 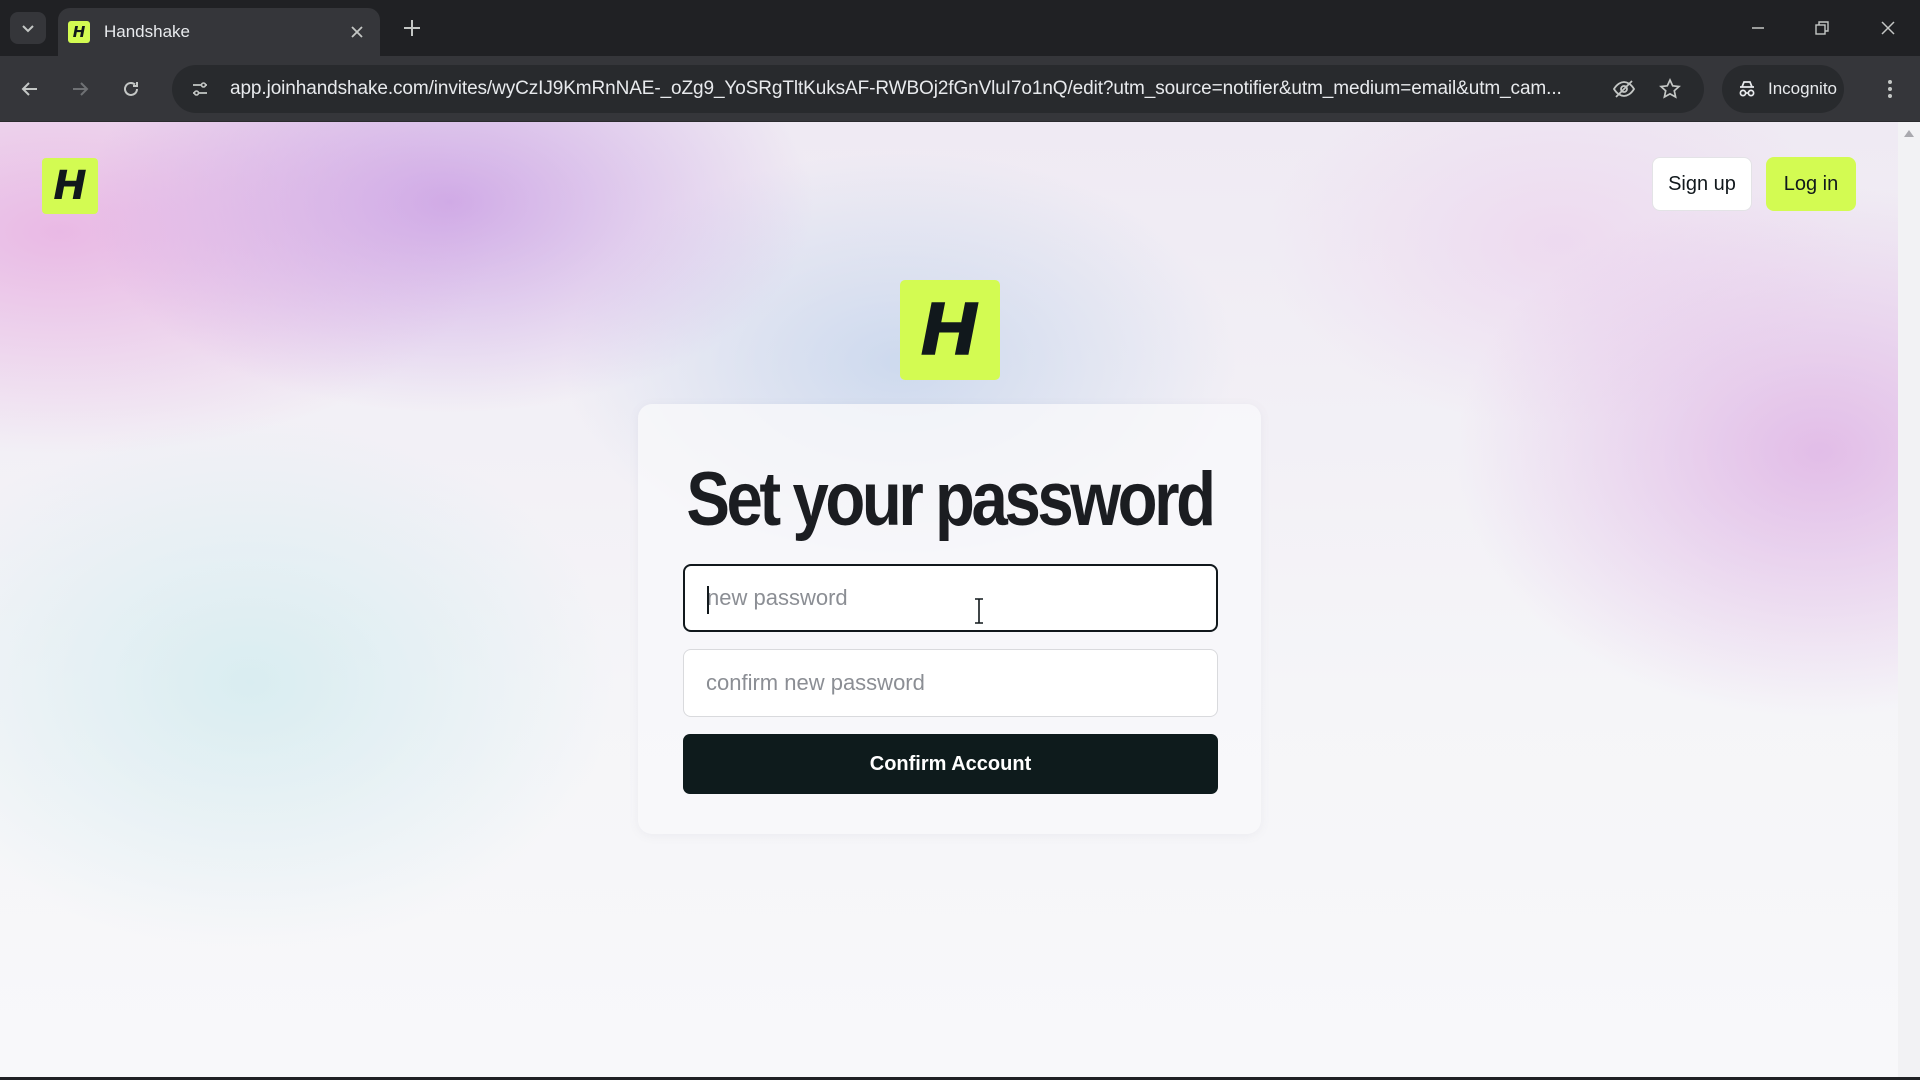 I want to click on page-scrollbar, so click(x=1909, y=599).